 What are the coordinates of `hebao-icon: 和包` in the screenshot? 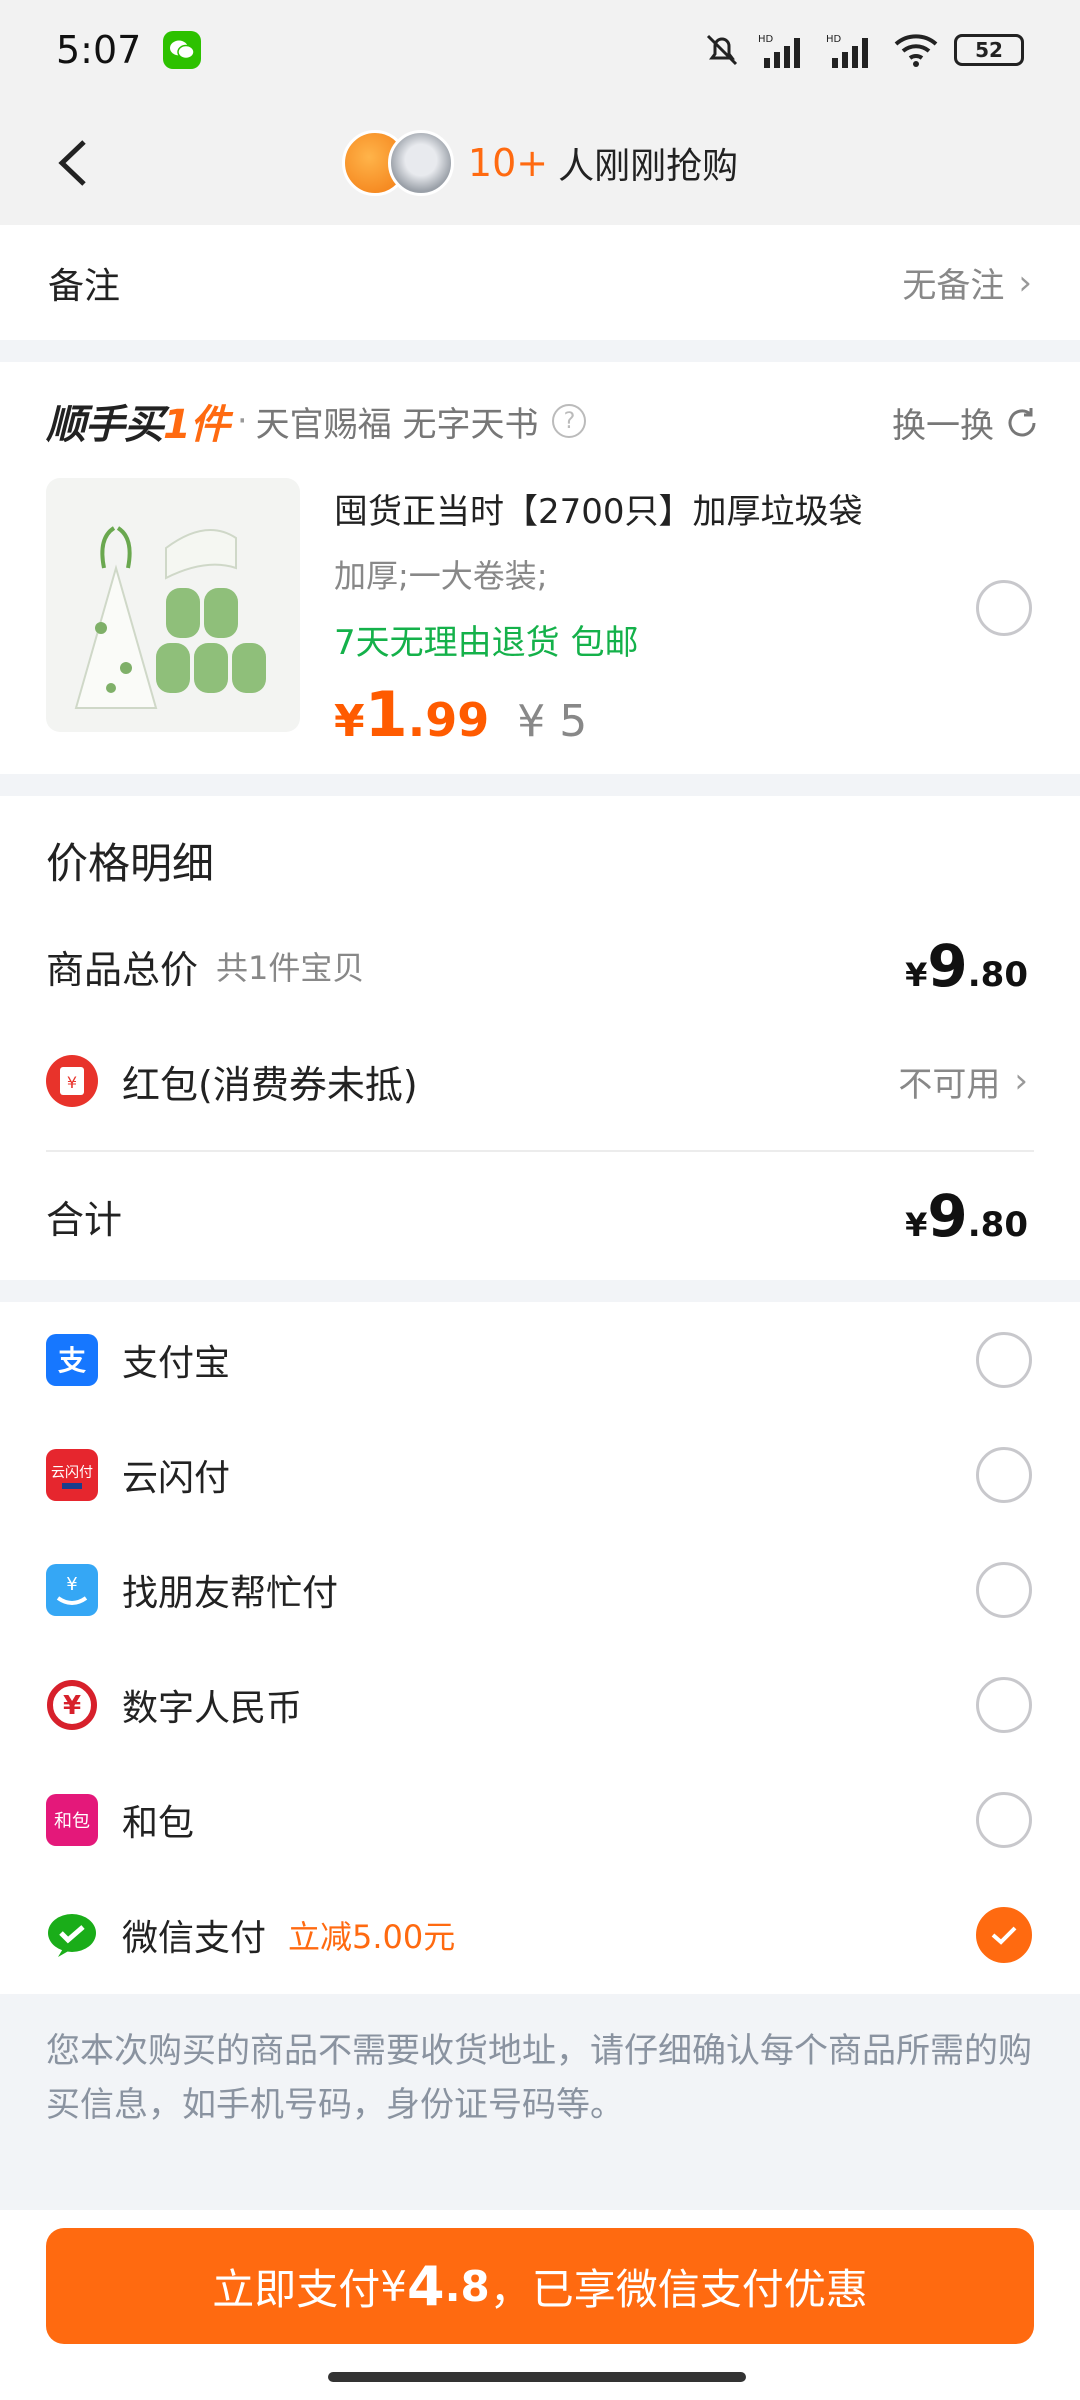 It's located at (72, 1819).